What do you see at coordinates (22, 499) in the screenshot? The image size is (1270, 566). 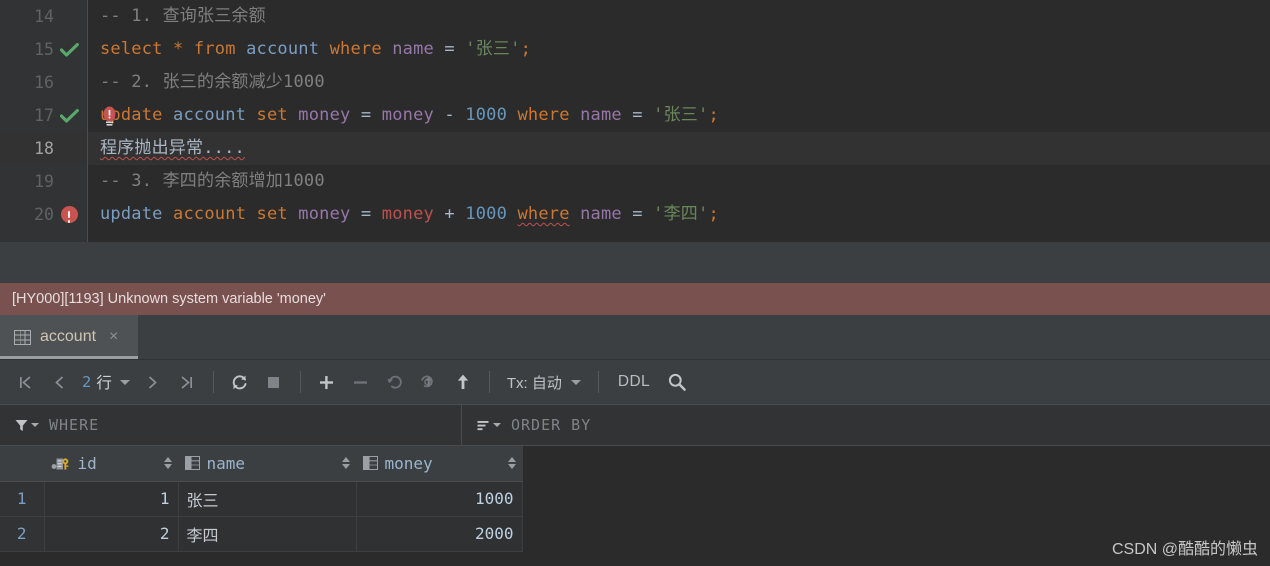 I see `row-number-cell: 1` at bounding box center [22, 499].